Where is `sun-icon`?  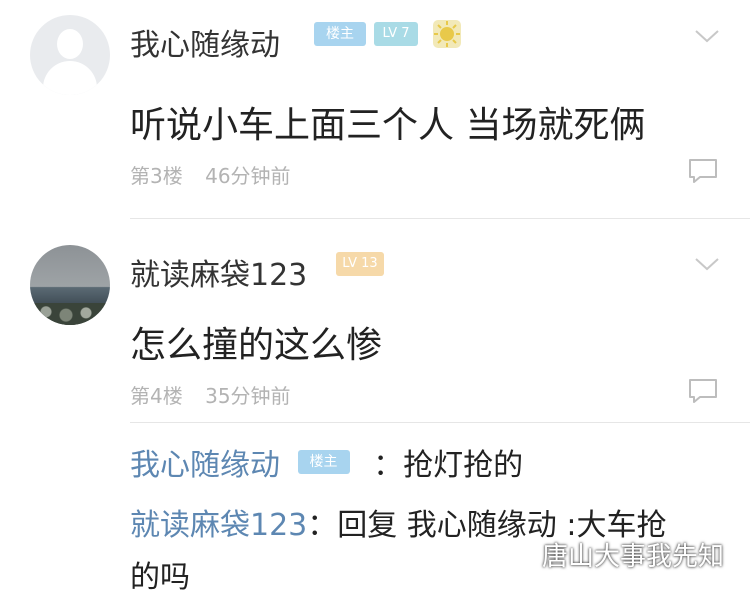 sun-icon is located at coordinates (447, 34).